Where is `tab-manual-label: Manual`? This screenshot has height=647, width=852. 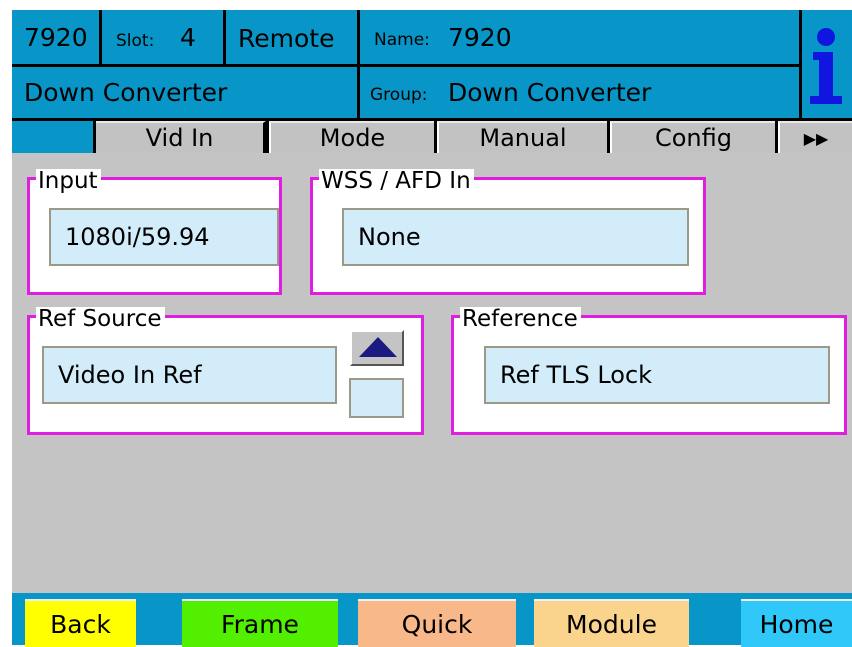
tab-manual-label: Manual is located at coordinates (523, 138).